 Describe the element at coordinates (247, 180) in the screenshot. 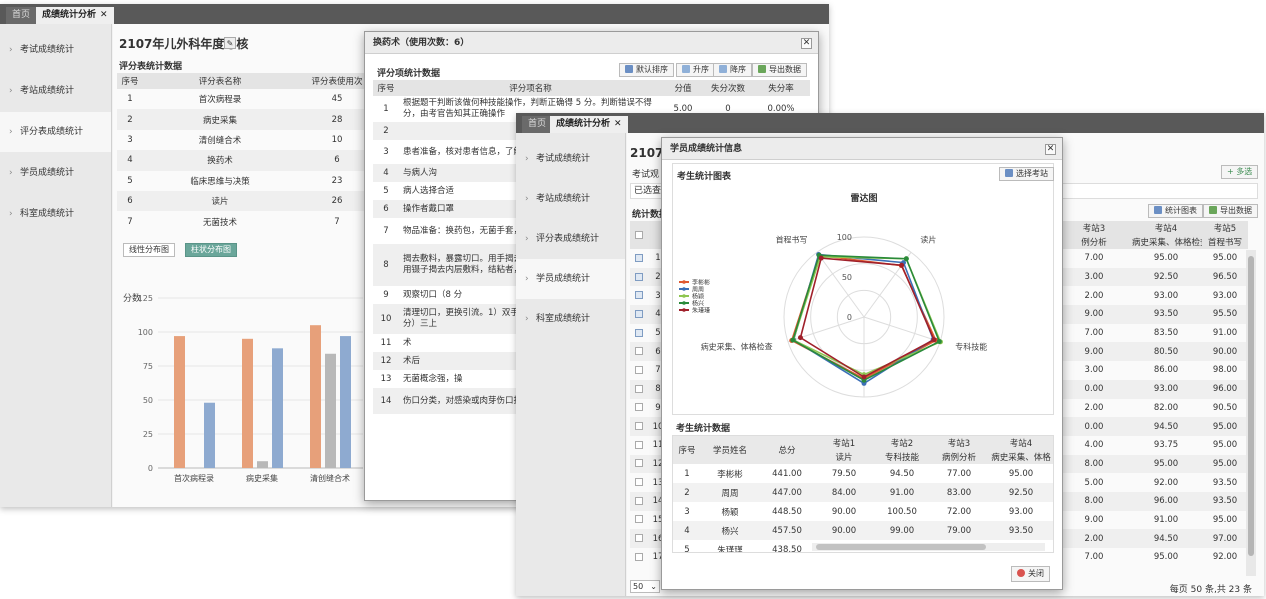

I see `table-row: 5 临床思维与决策 23` at that location.